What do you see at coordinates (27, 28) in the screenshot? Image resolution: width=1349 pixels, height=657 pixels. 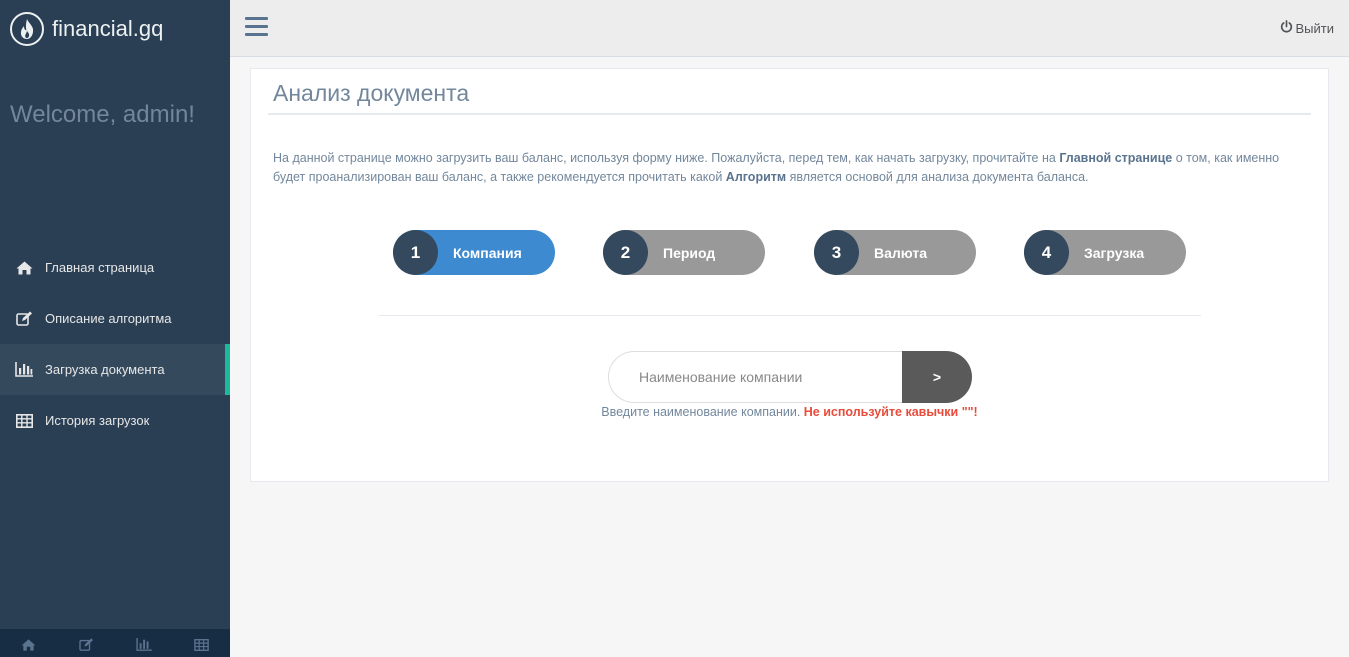 I see `fire-icon` at bounding box center [27, 28].